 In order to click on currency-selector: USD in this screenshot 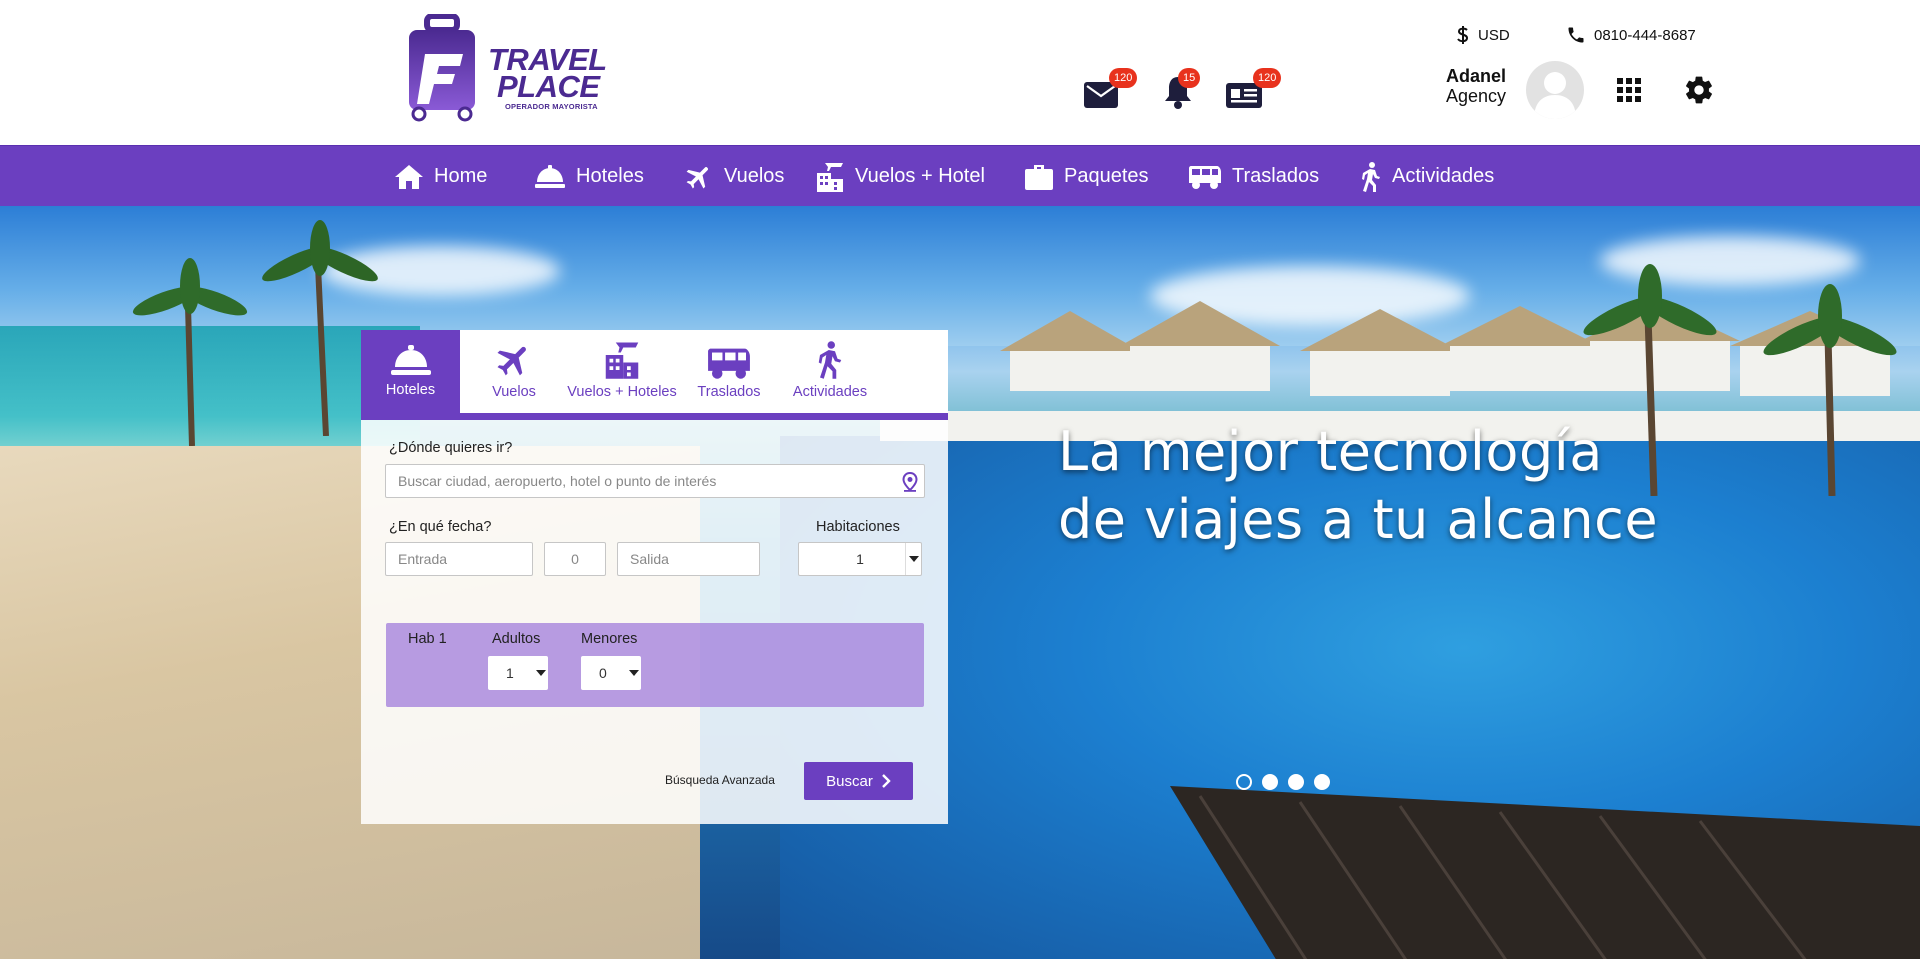, I will do `click(1483, 35)`.